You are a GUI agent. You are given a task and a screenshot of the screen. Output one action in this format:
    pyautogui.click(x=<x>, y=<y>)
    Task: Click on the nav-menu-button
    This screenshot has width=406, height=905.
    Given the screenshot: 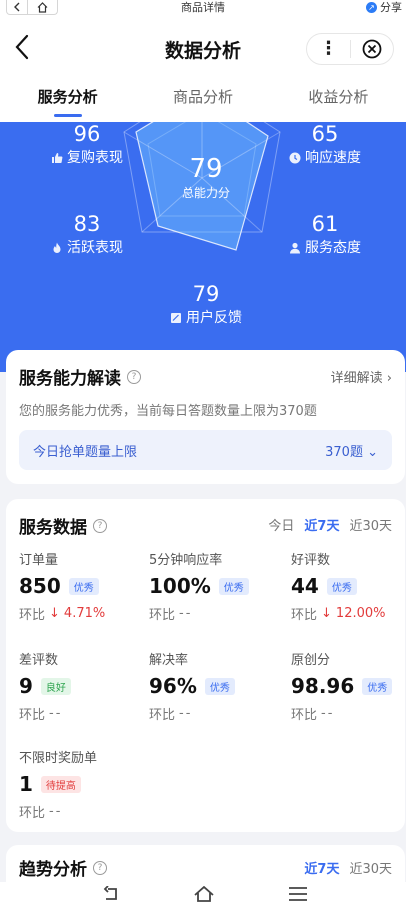 What is the action you would take?
    pyautogui.click(x=298, y=895)
    